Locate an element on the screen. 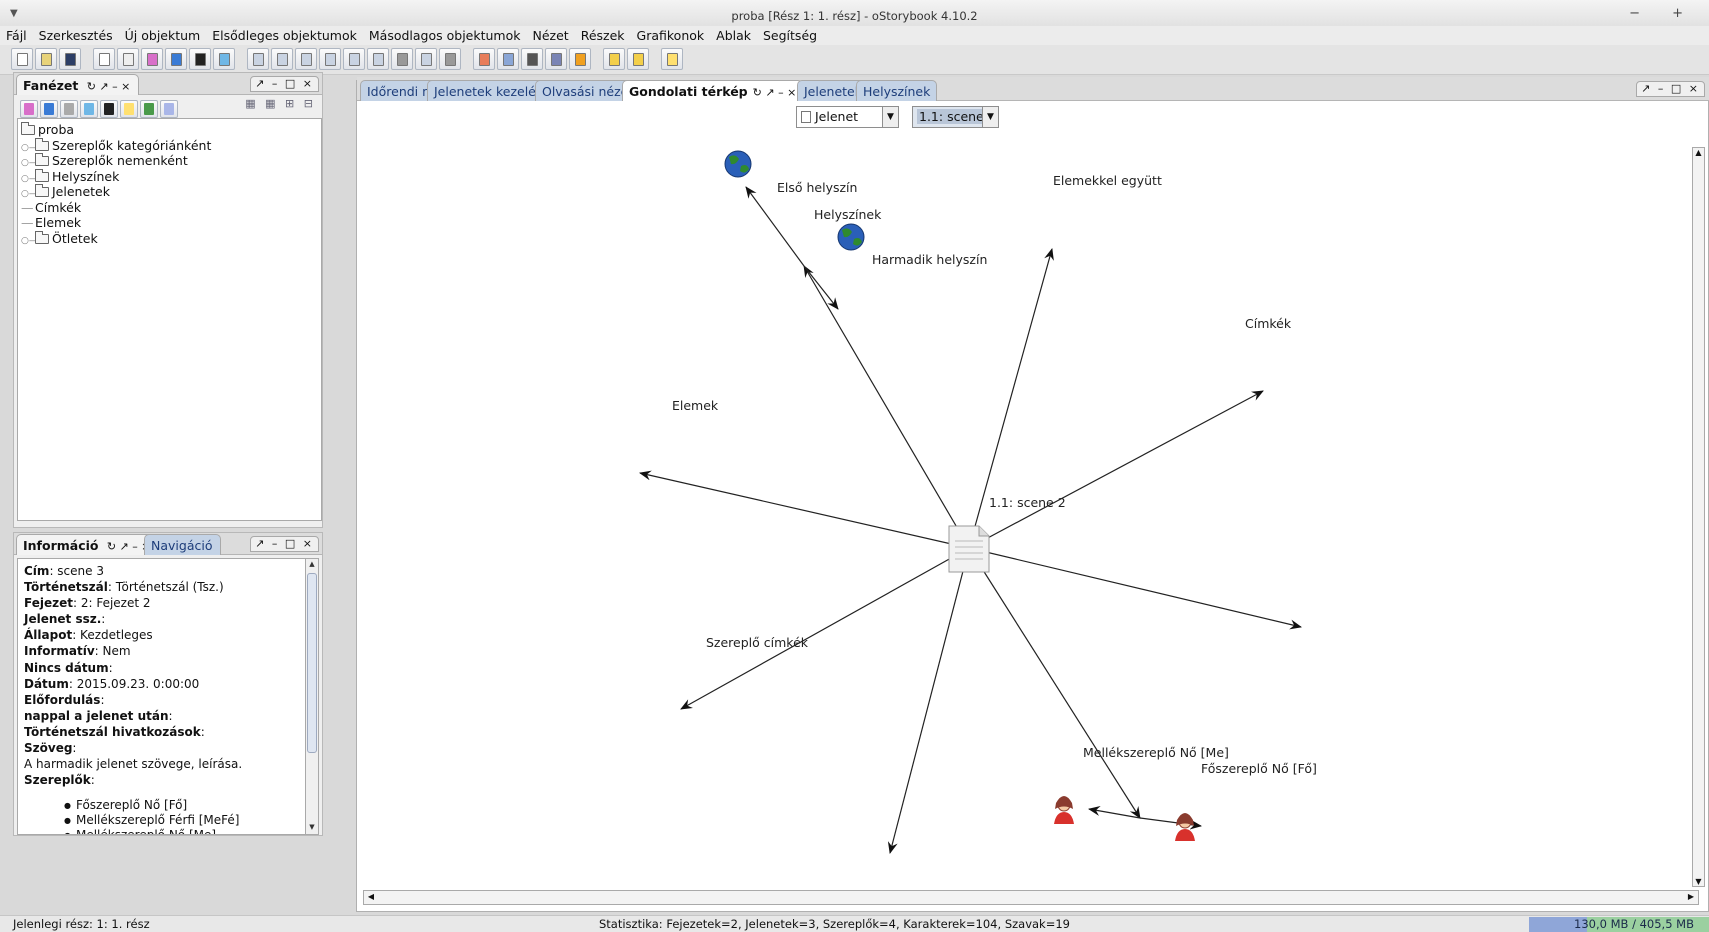  tree-node-jelenetek: ○— Jelenetek is located at coordinates (171, 192).